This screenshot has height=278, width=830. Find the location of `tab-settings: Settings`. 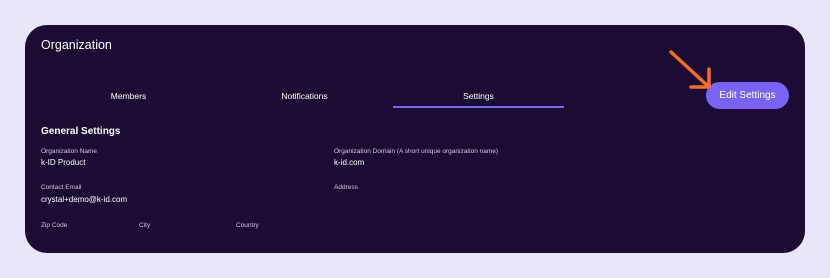

tab-settings: Settings is located at coordinates (478, 96).